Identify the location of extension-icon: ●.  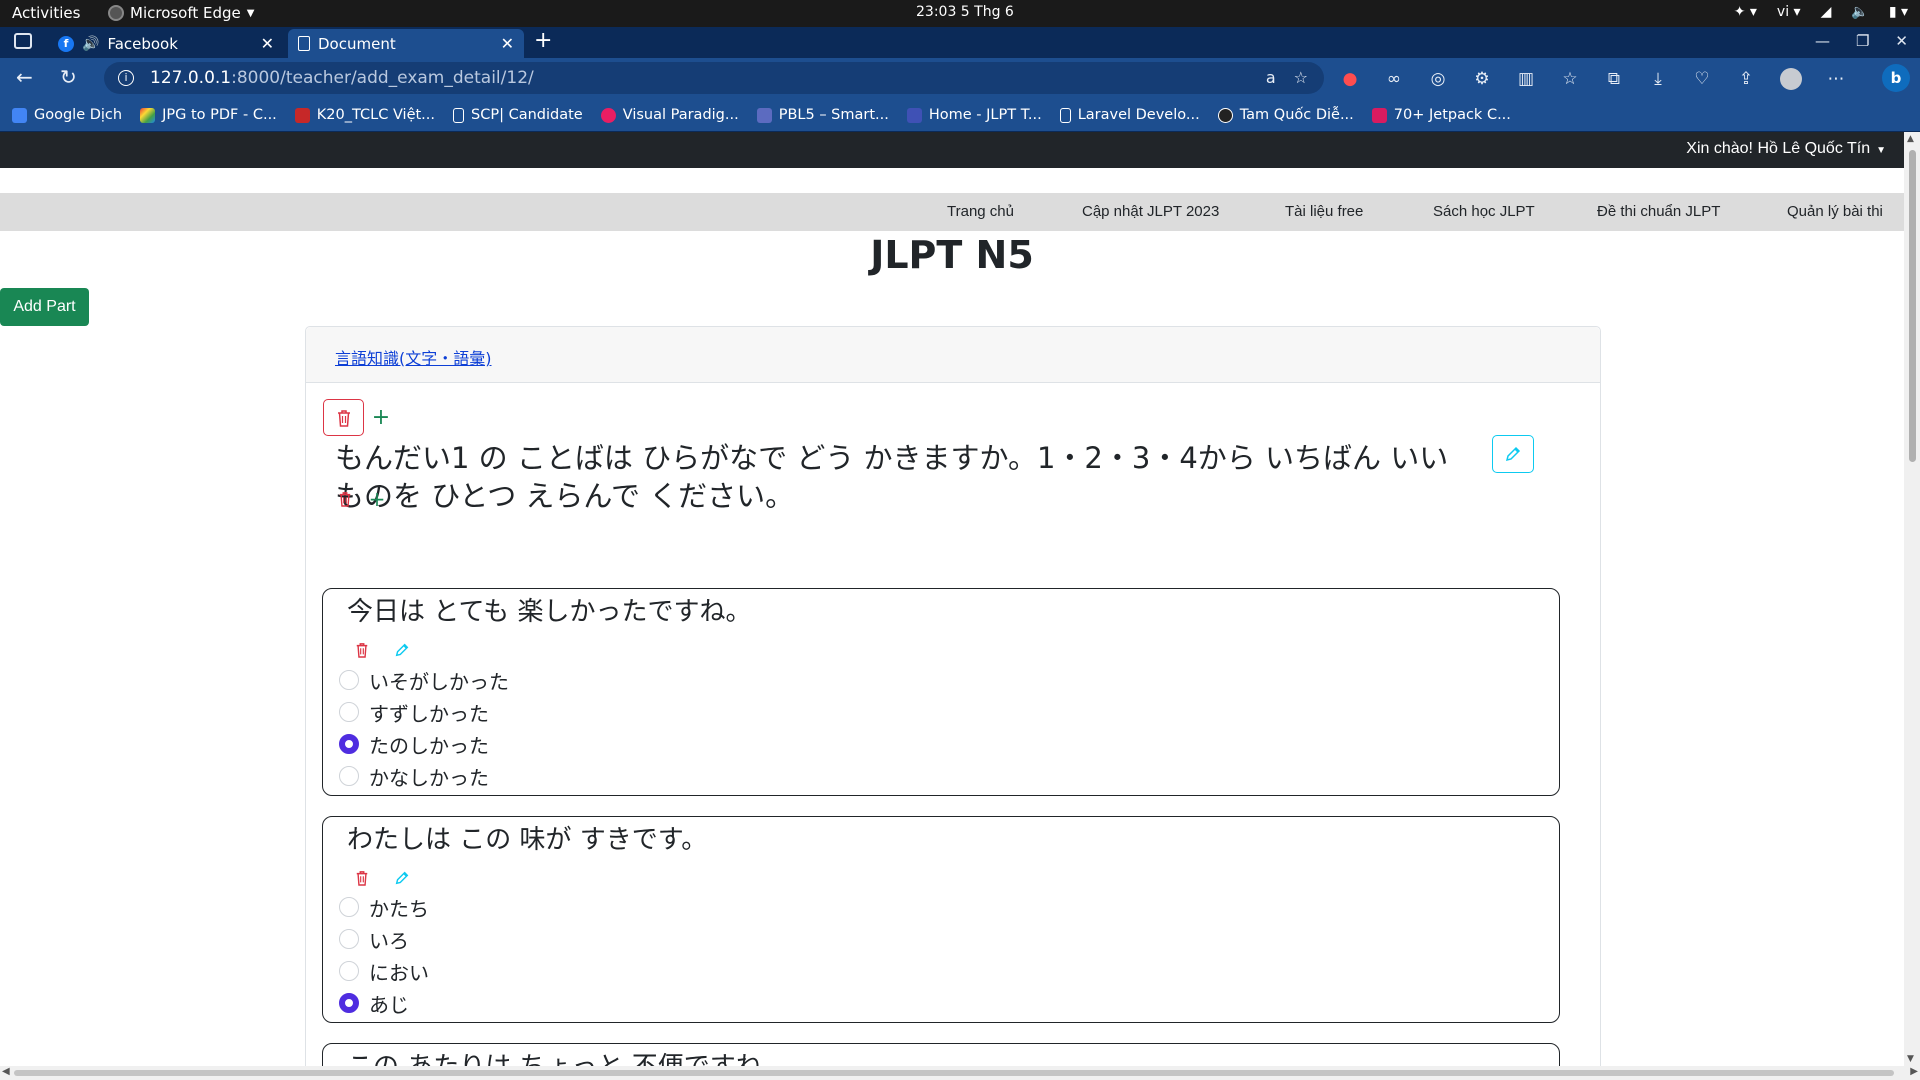
(1350, 79).